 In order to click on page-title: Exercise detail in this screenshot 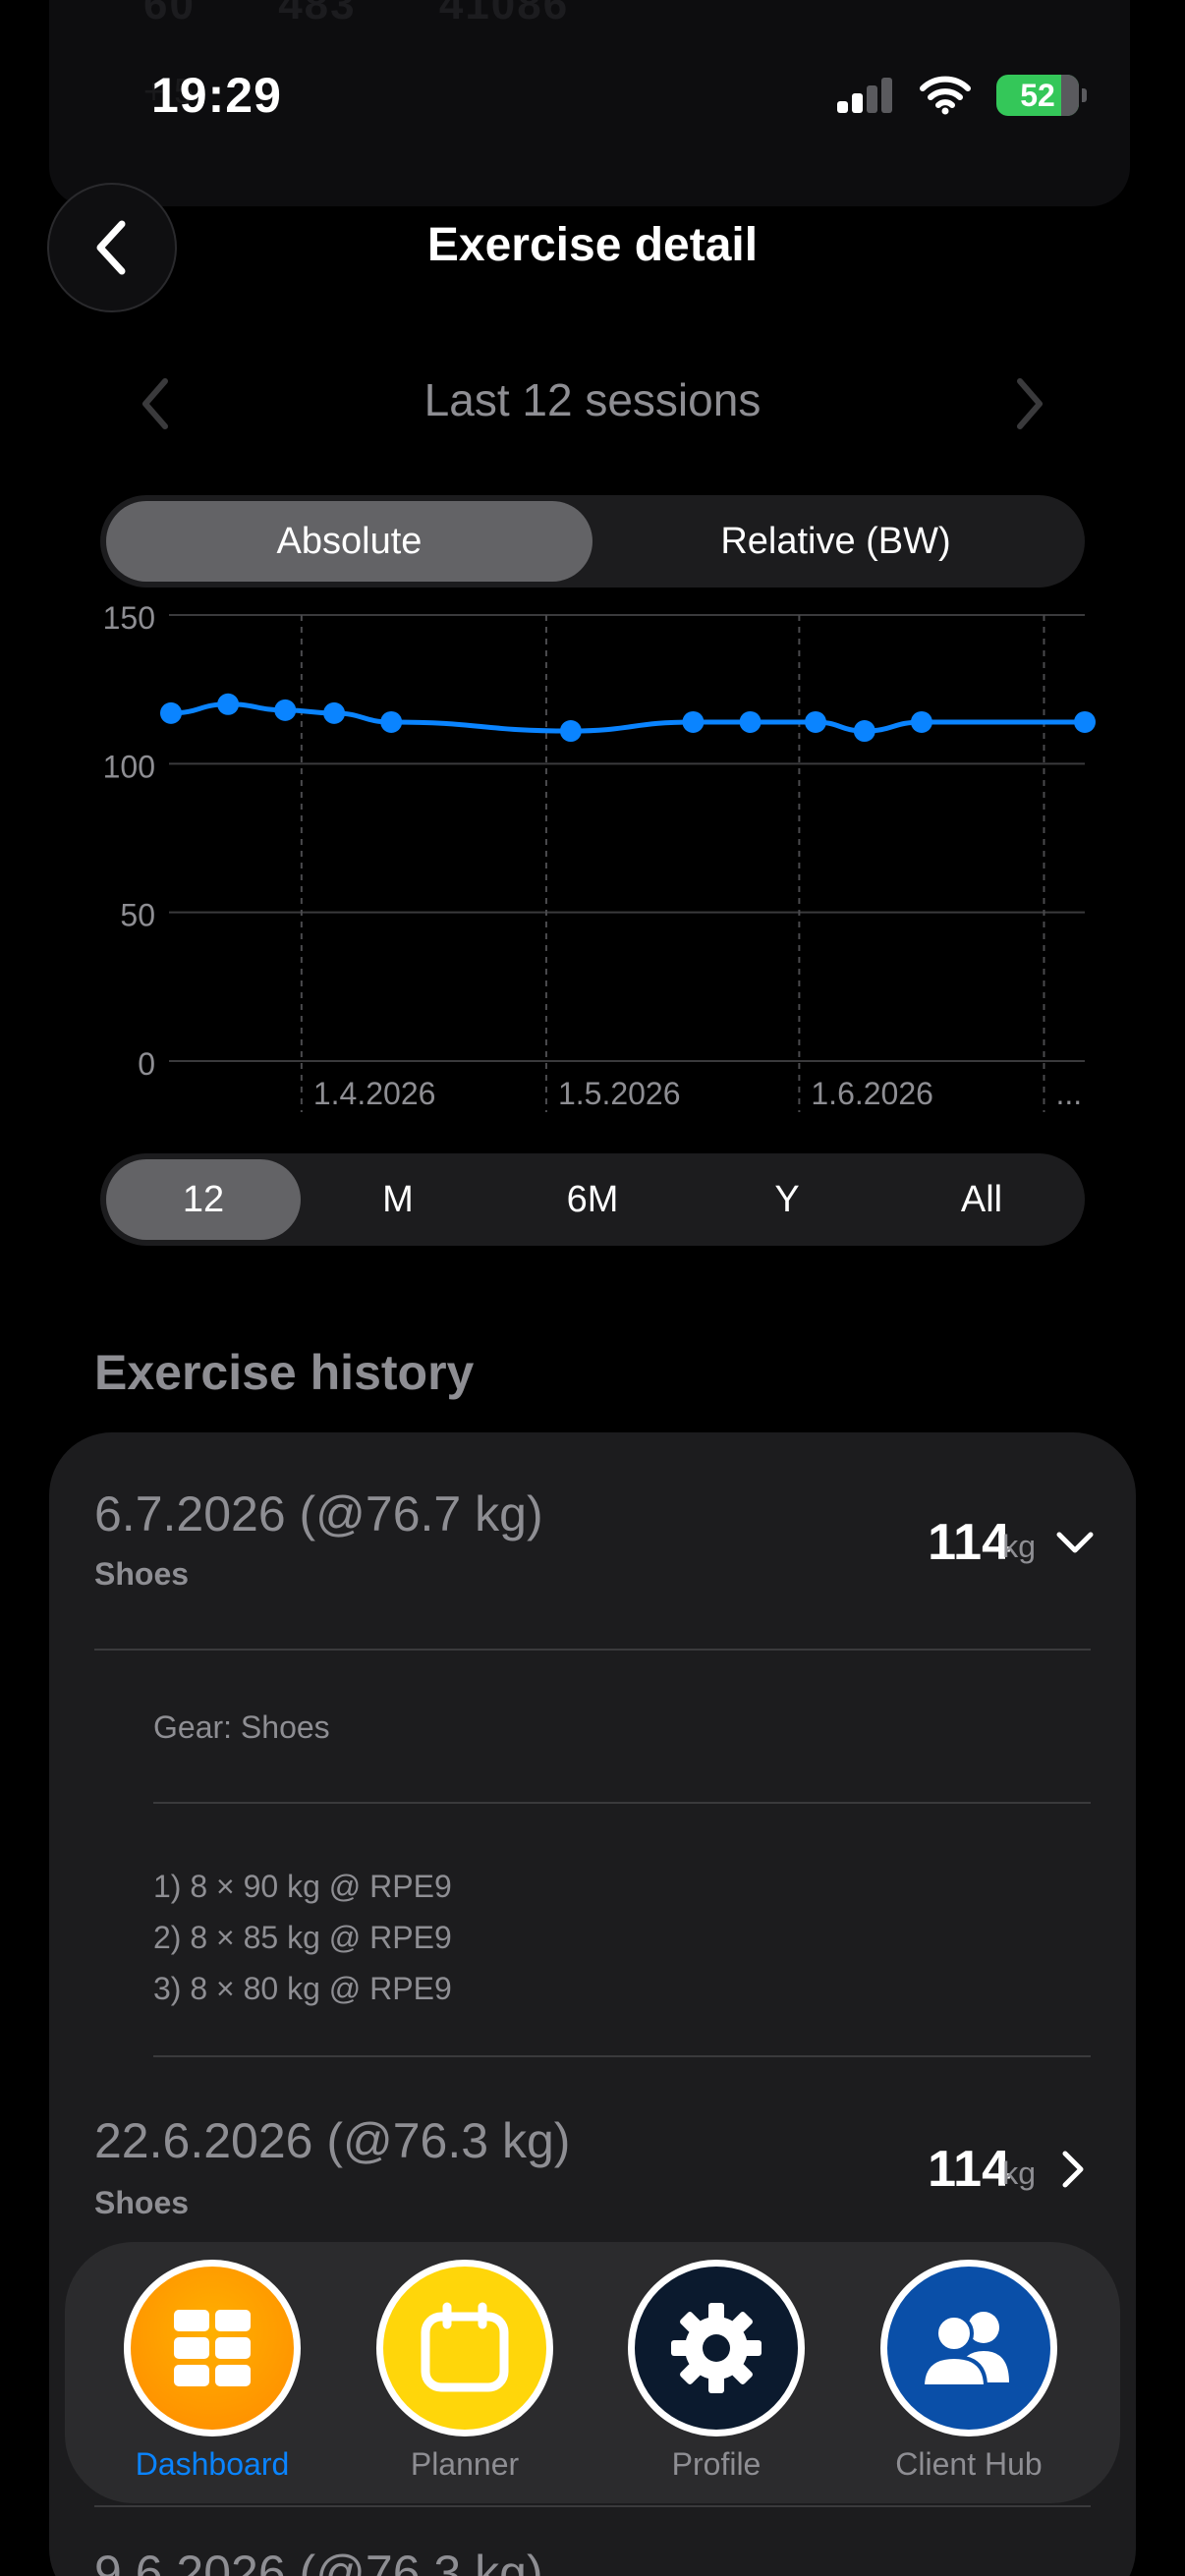, I will do `click(592, 245)`.